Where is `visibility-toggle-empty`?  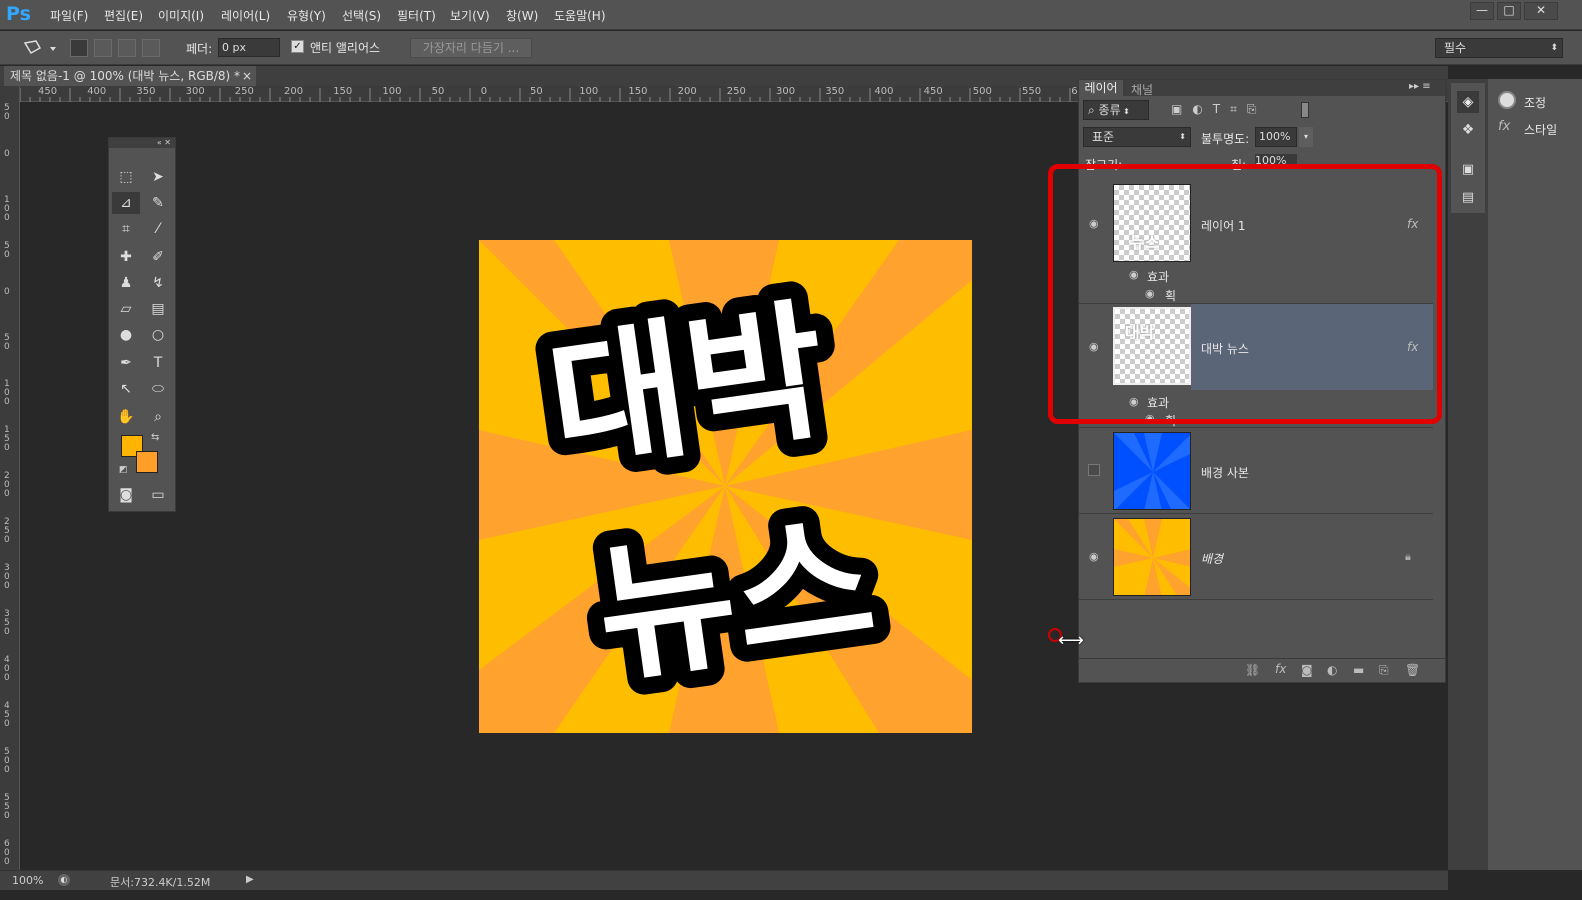 visibility-toggle-empty is located at coordinates (1094, 470).